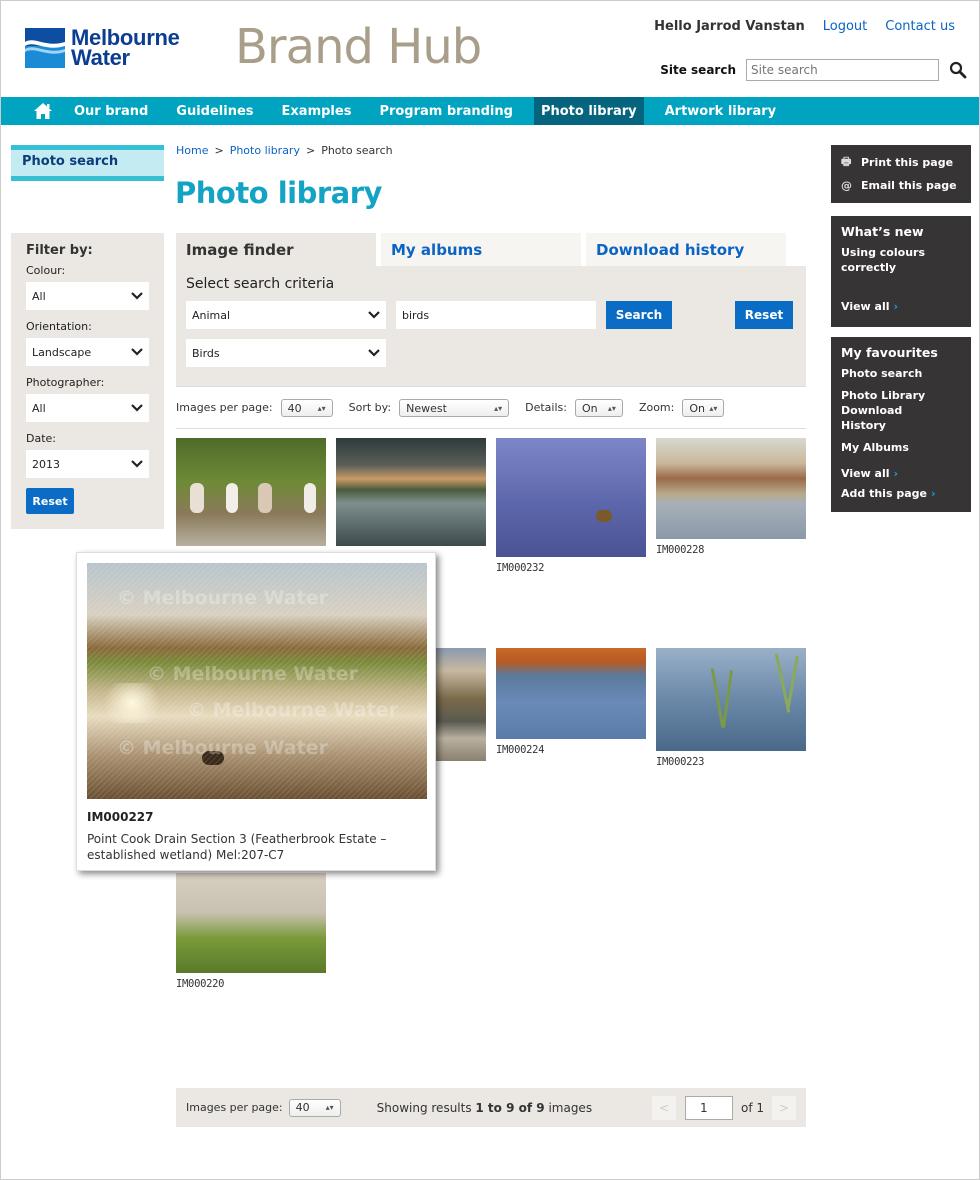  I want to click on date-select: 2013, so click(87, 464).